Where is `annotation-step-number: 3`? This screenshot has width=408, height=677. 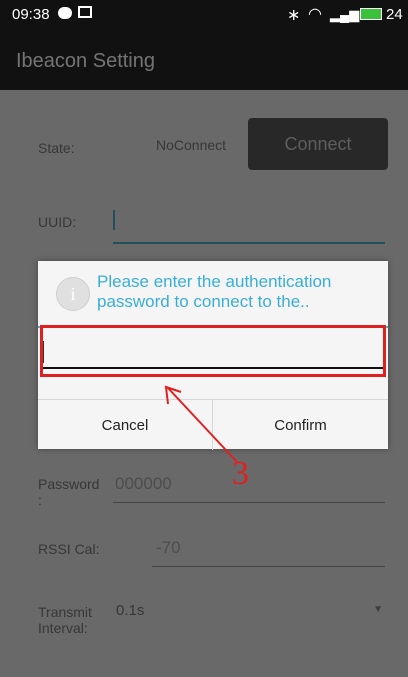 annotation-step-number: 3 is located at coordinates (240, 473).